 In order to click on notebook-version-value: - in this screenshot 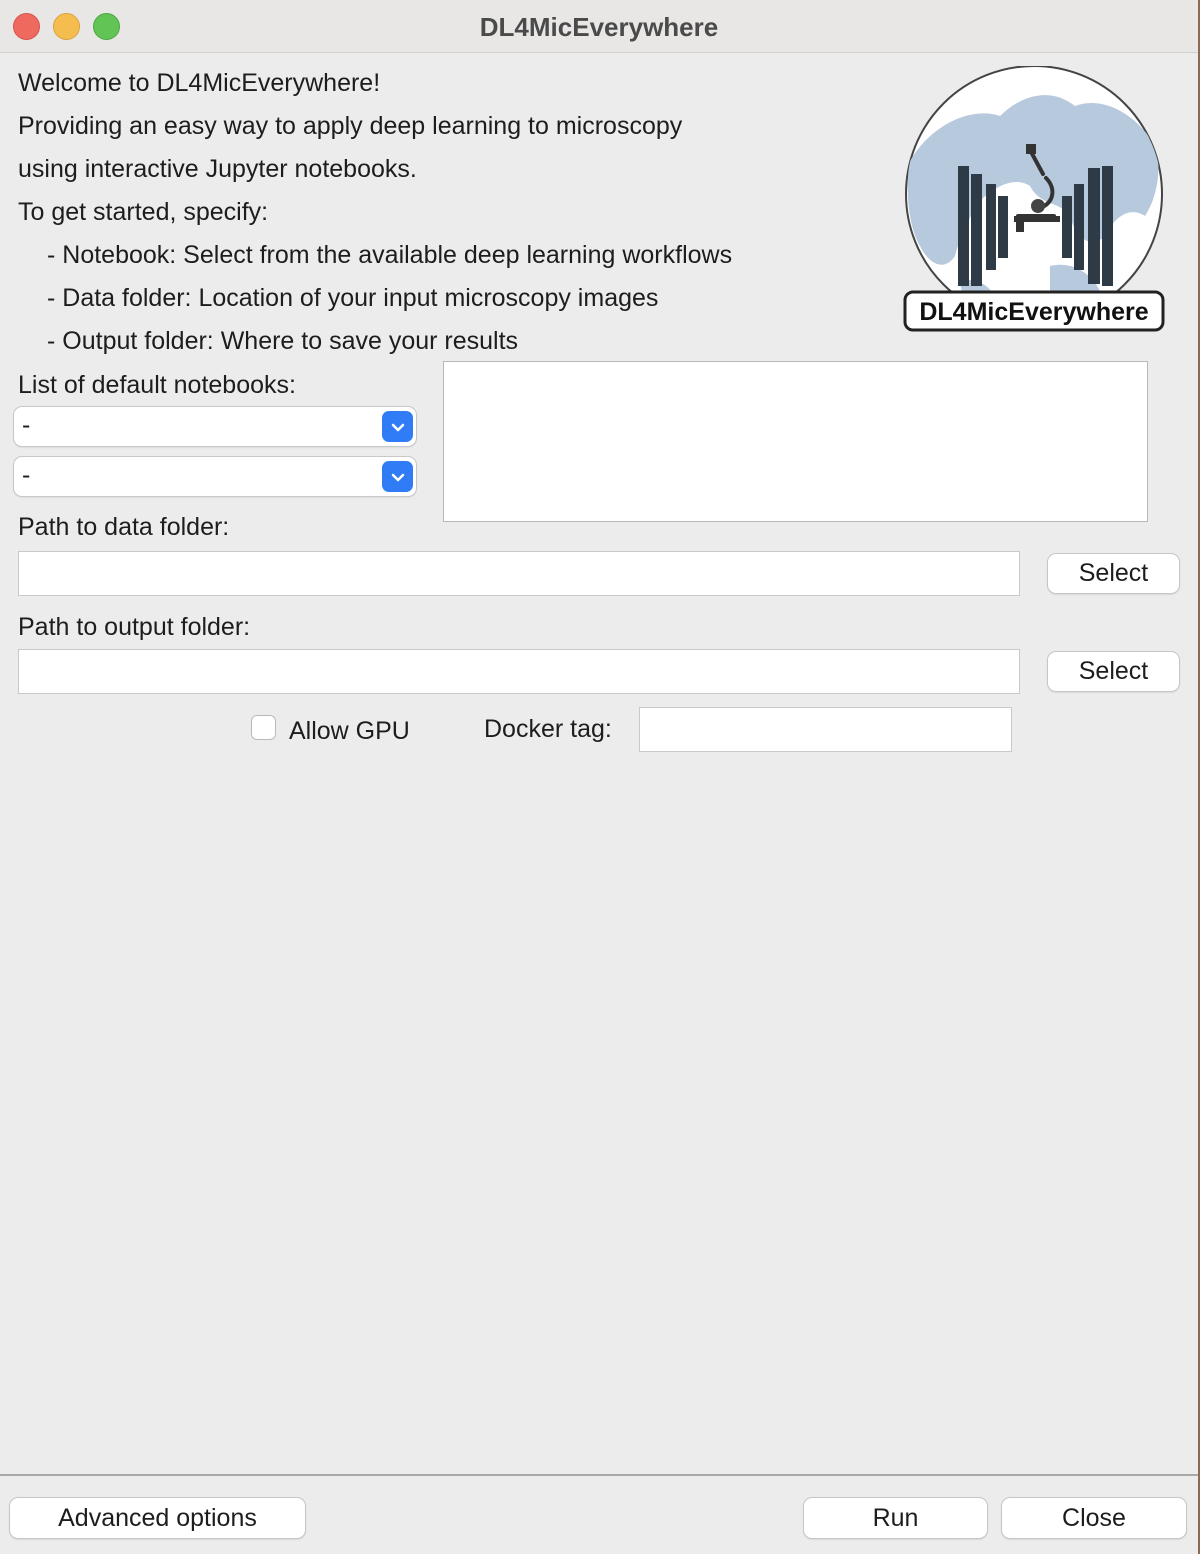, I will do `click(26, 475)`.